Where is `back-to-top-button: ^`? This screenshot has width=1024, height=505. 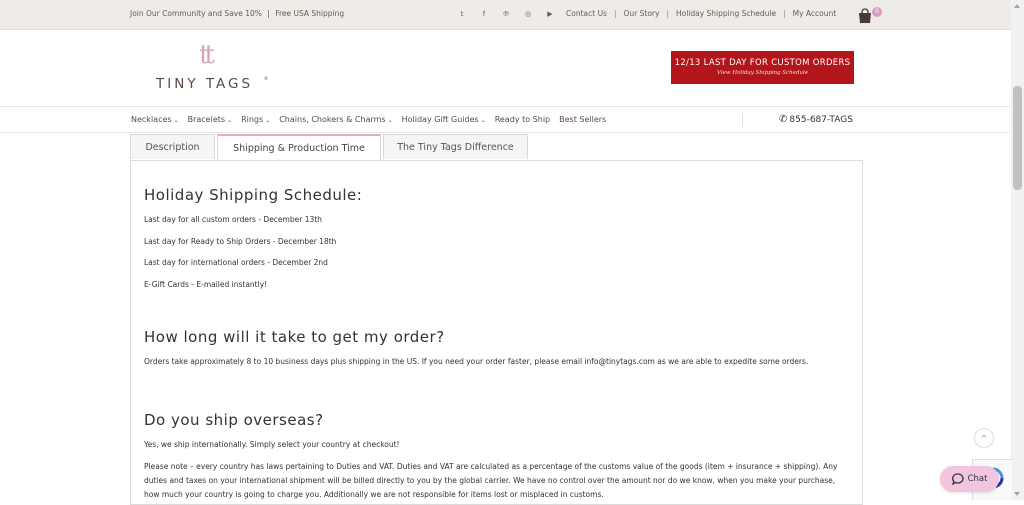
back-to-top-button: ^ is located at coordinates (984, 438).